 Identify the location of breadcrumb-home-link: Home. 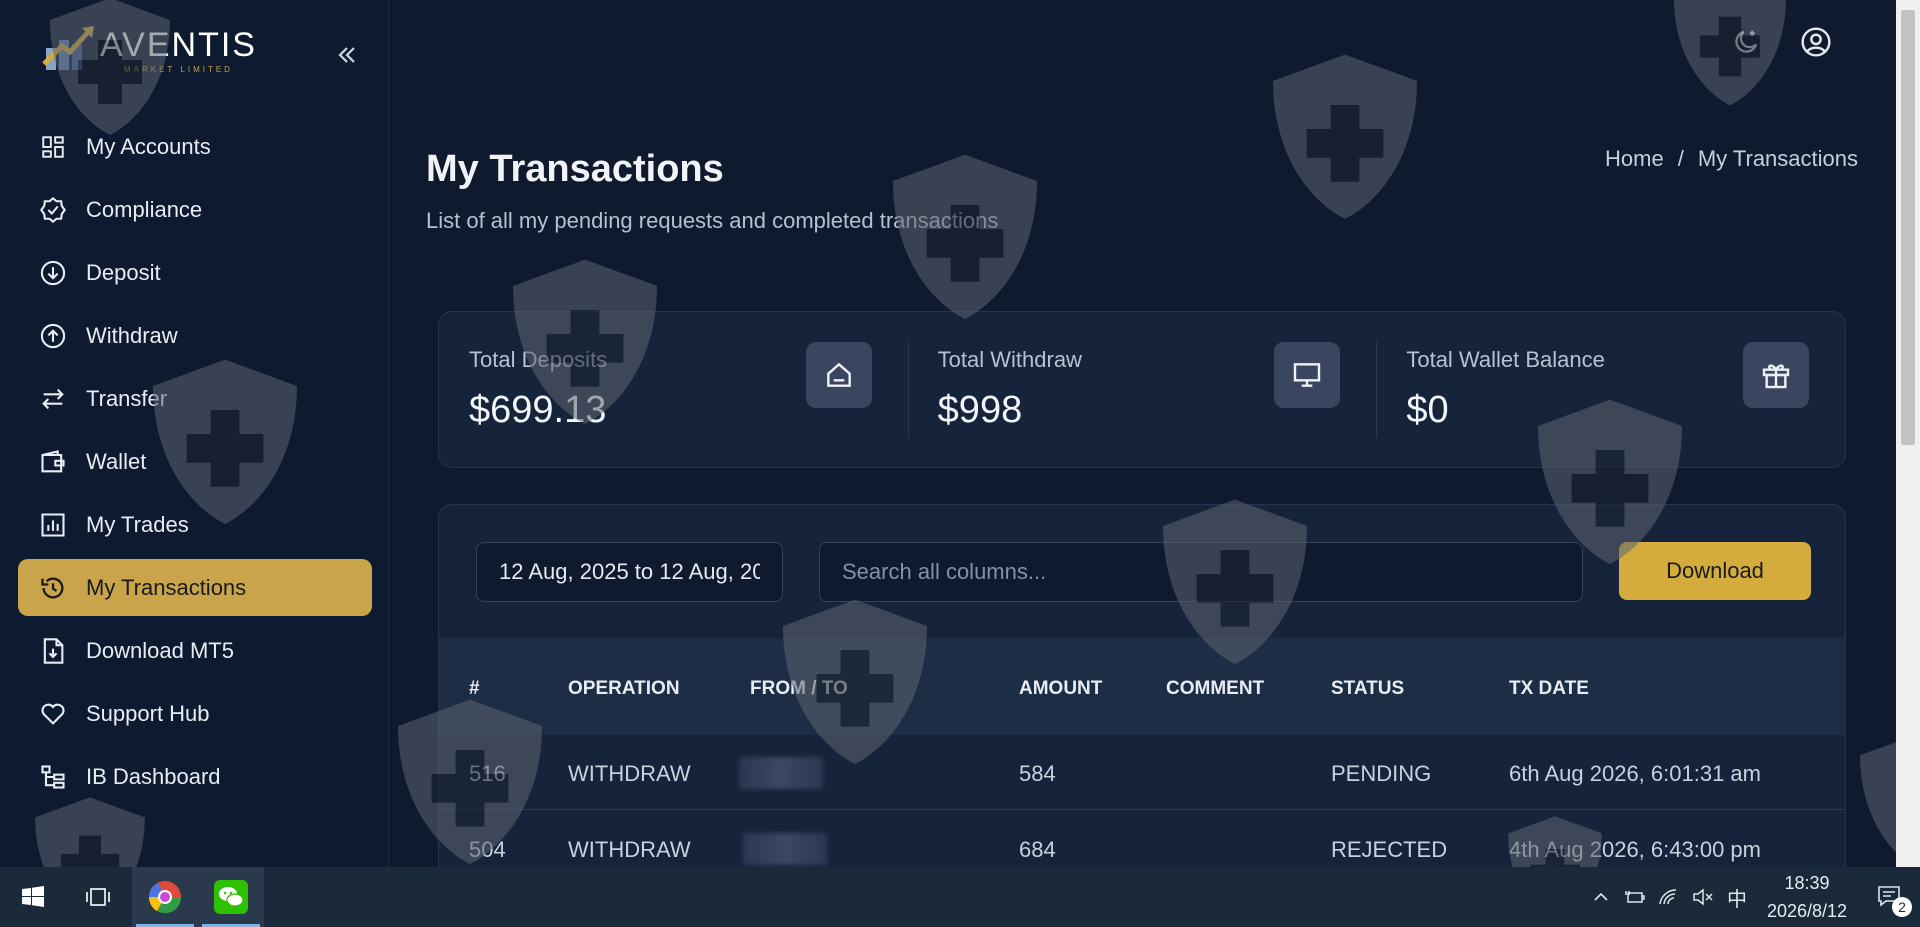
(1634, 159).